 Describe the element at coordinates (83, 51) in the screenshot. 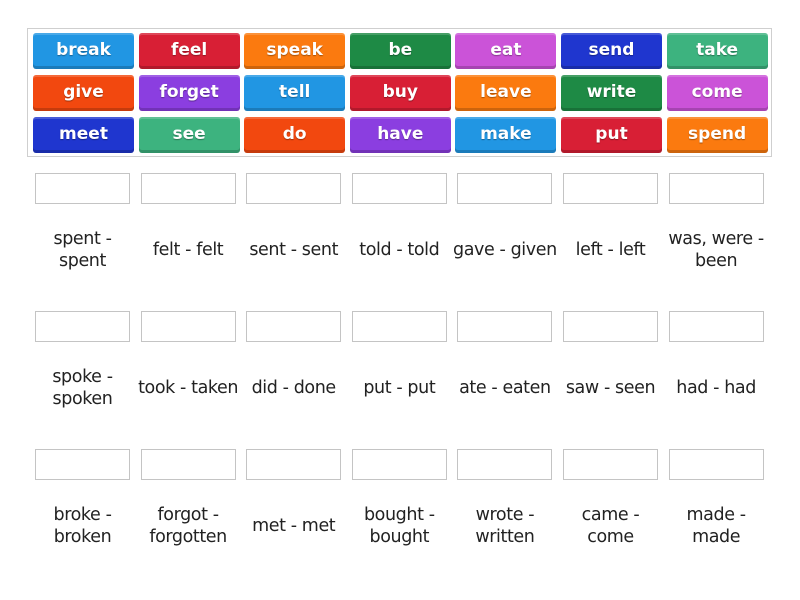

I see `word-tile: break` at that location.